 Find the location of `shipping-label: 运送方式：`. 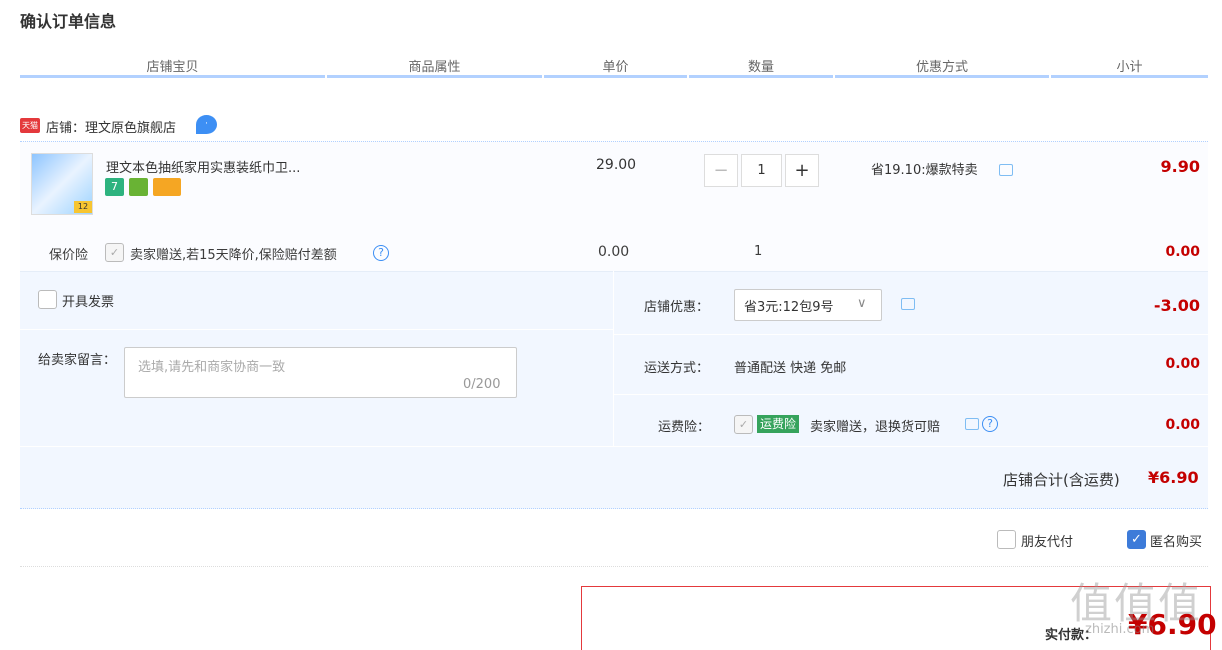

shipping-label: 运送方式： is located at coordinates (677, 368).